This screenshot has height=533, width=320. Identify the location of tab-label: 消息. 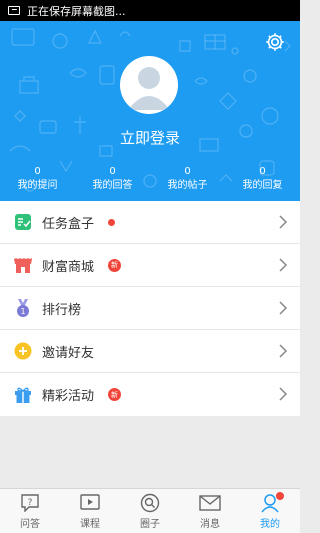
(210, 524).